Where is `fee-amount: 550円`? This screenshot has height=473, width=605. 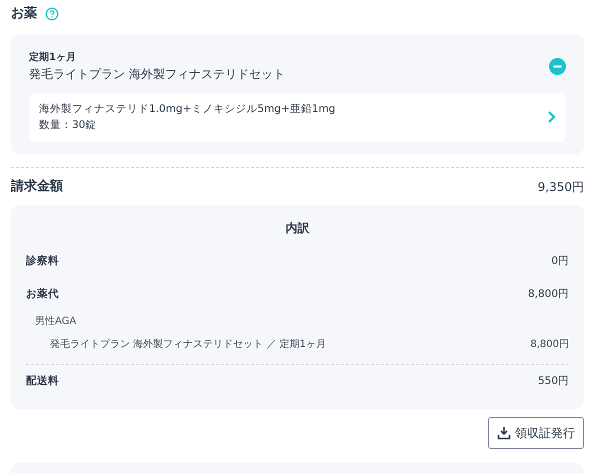
fee-amount: 550円 is located at coordinates (553, 382).